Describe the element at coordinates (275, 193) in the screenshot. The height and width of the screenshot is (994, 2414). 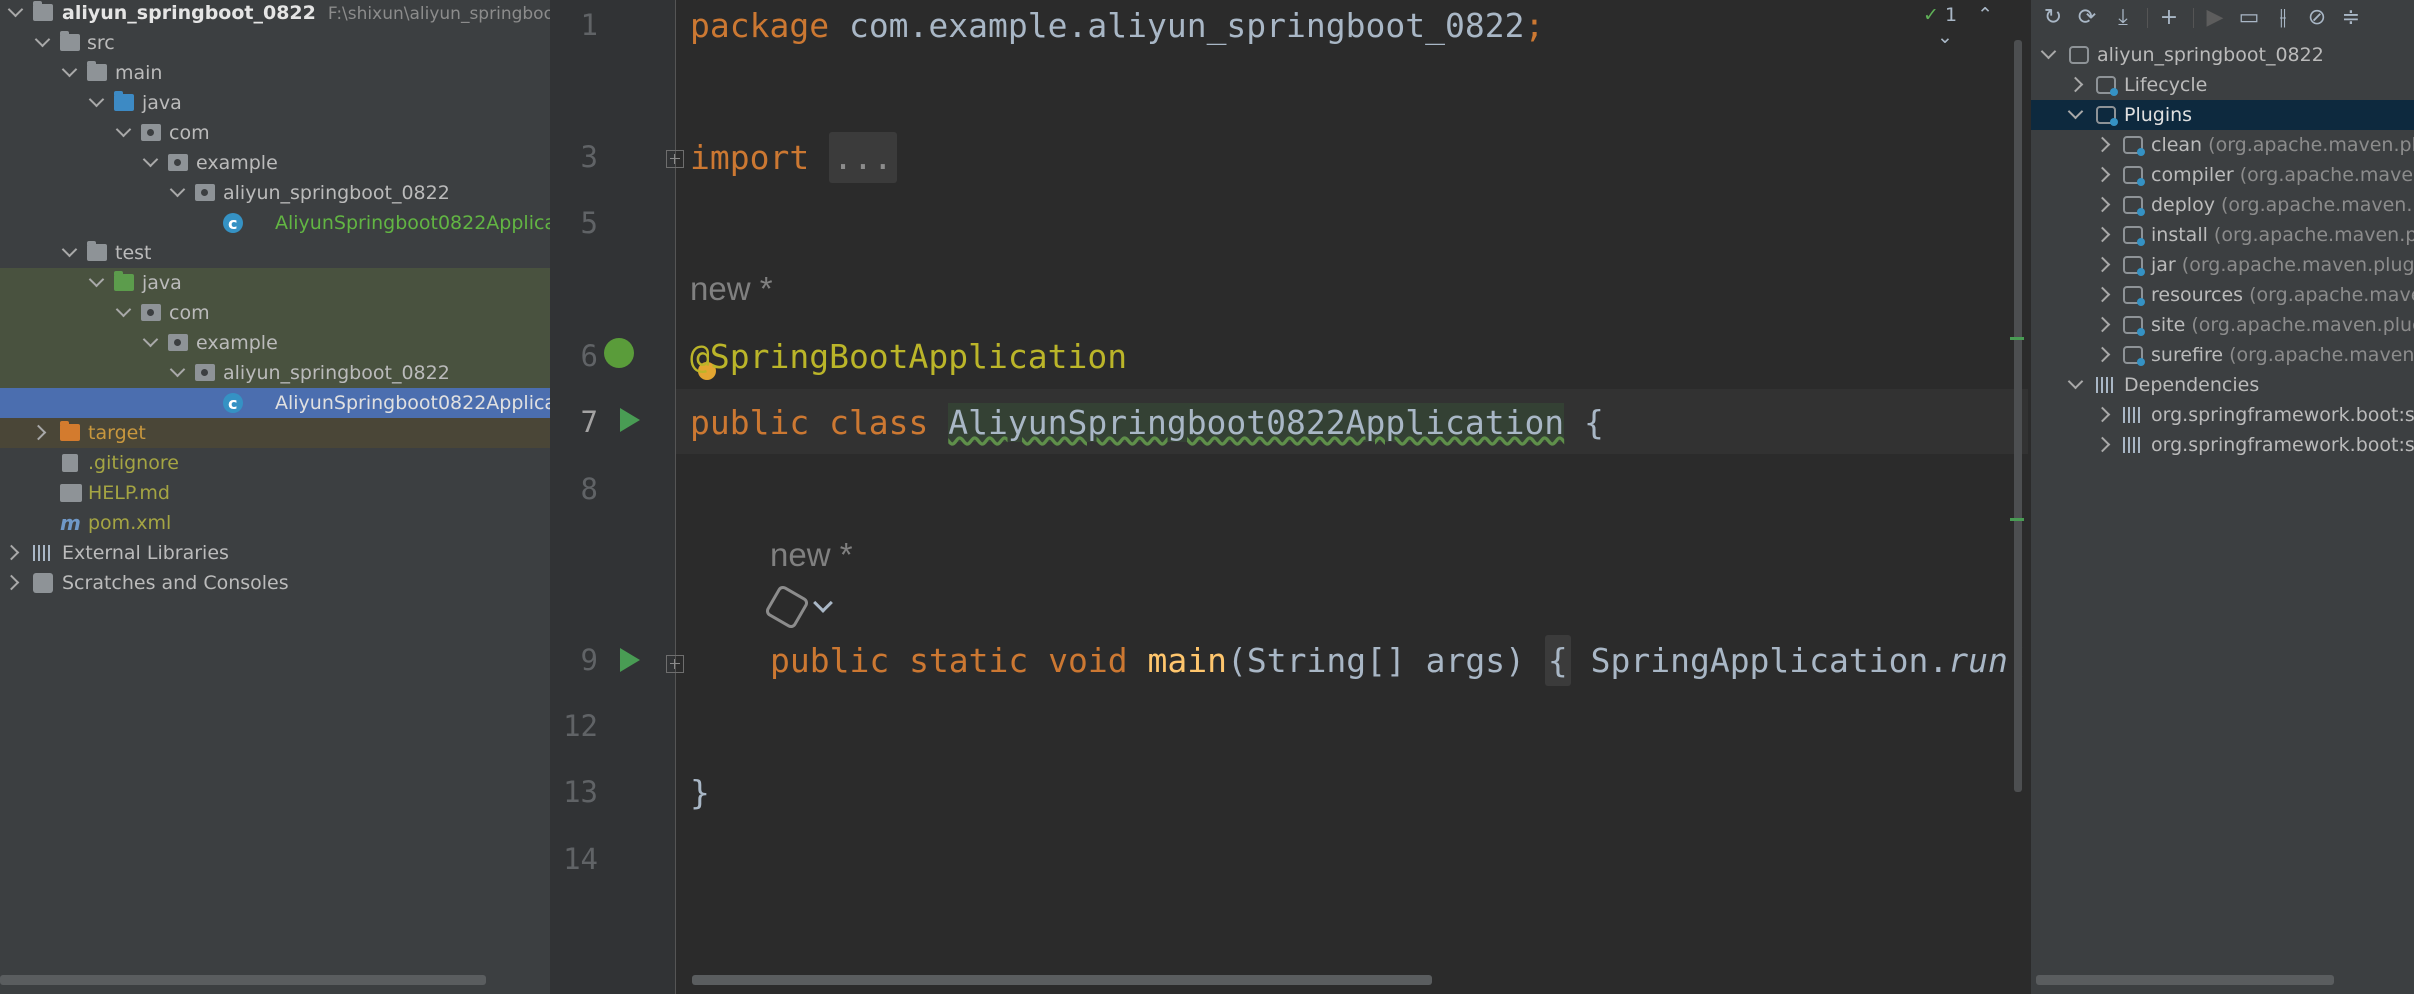
I see `tree-item-main-package: aliyun_springboot_0822` at that location.